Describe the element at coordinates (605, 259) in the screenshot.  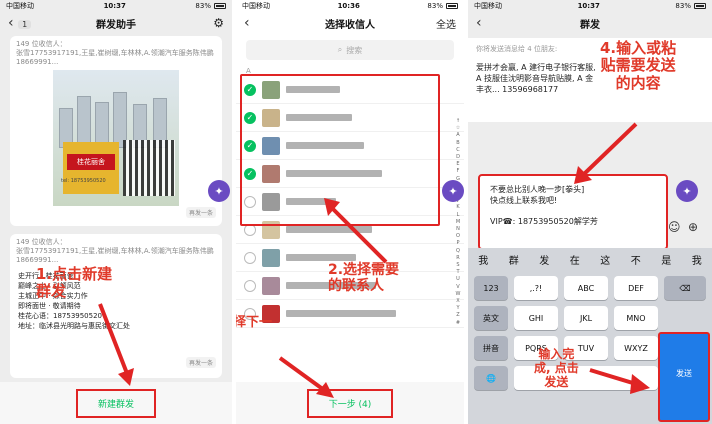
I see `candidate-word: 这` at that location.